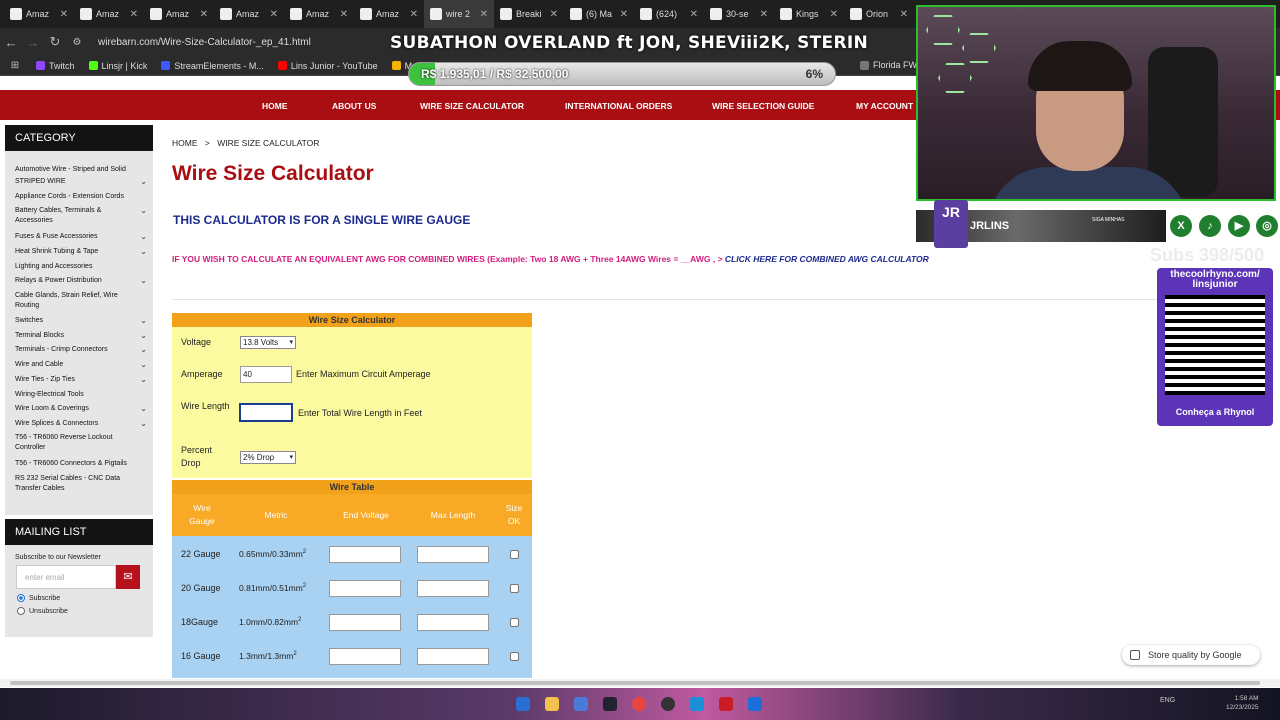 The width and height of the screenshot is (1280, 720). Describe the element at coordinates (1167, 700) in the screenshot. I see `tray-language: ENG` at that location.